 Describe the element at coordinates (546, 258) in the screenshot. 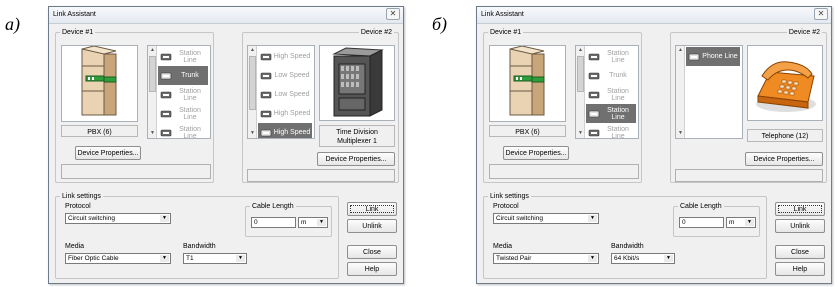

I see `media-select: Twisted Pair ▼` at that location.